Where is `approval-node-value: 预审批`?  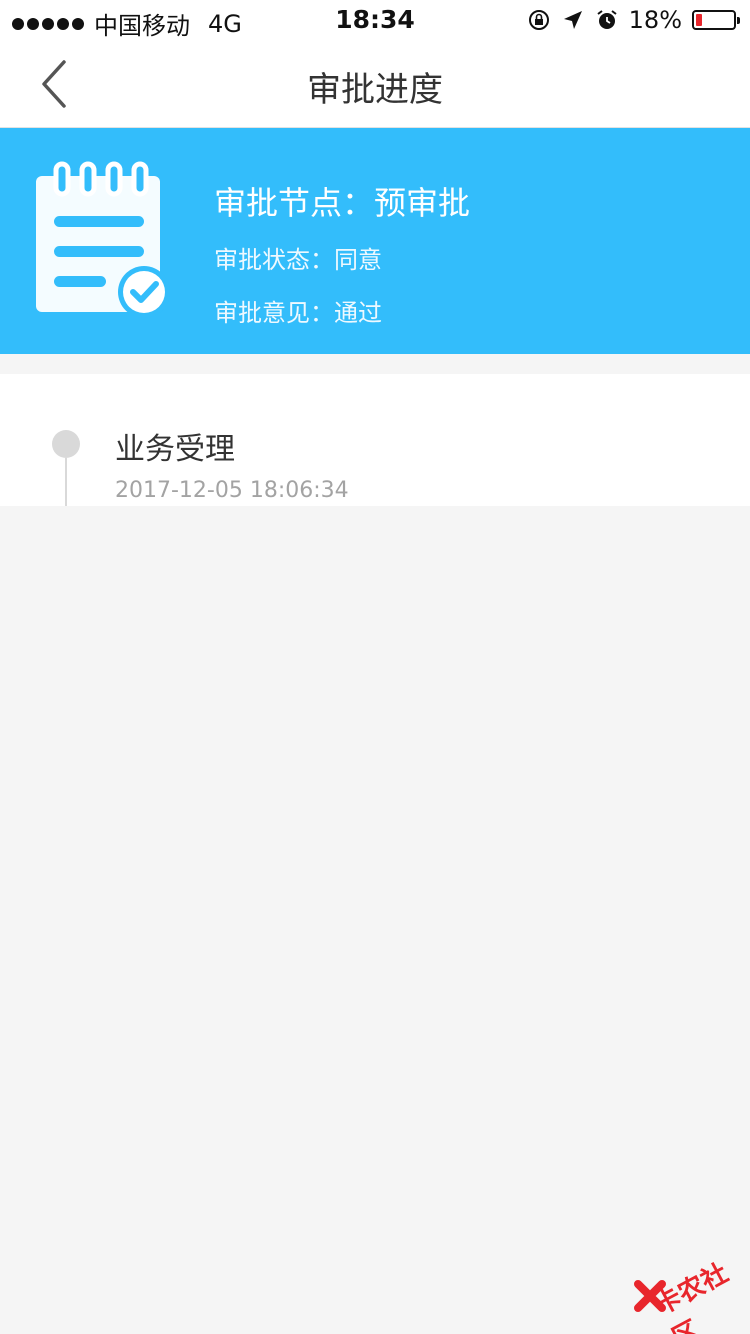 approval-node-value: 预审批 is located at coordinates (422, 203).